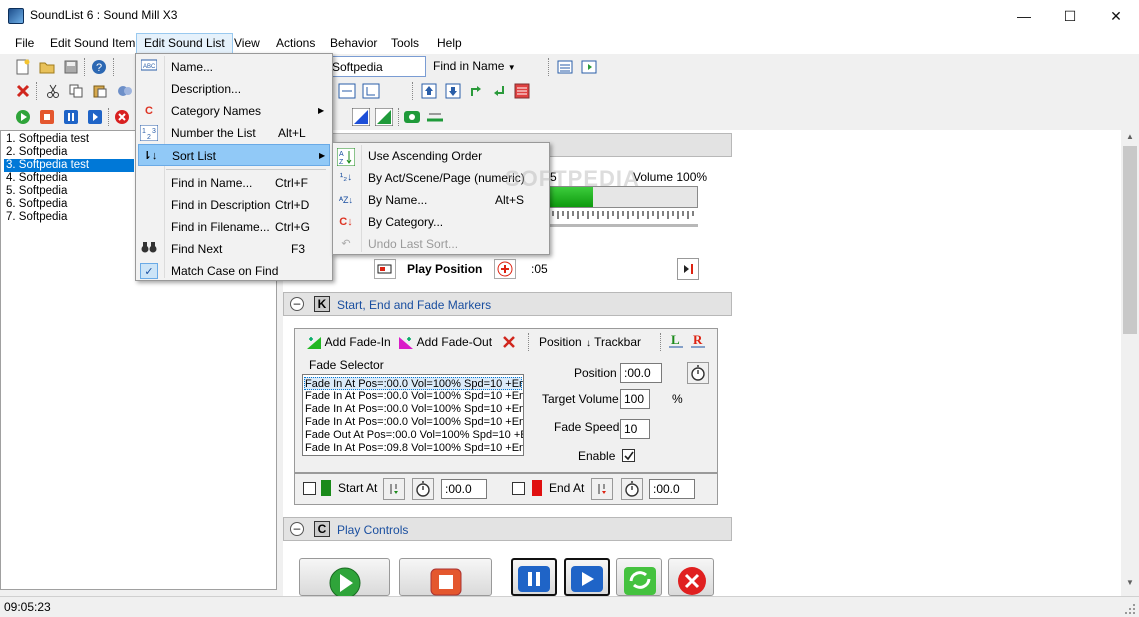 Image resolution: width=1139 pixels, height=617 pixels. What do you see at coordinates (412, 117) in the screenshot?
I see `record-icon` at bounding box center [412, 117].